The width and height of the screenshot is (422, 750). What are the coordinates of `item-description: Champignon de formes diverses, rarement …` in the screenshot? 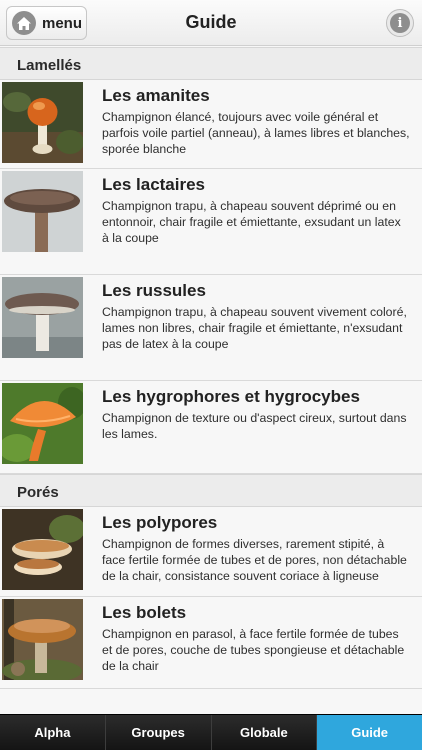 It's located at (254, 560).